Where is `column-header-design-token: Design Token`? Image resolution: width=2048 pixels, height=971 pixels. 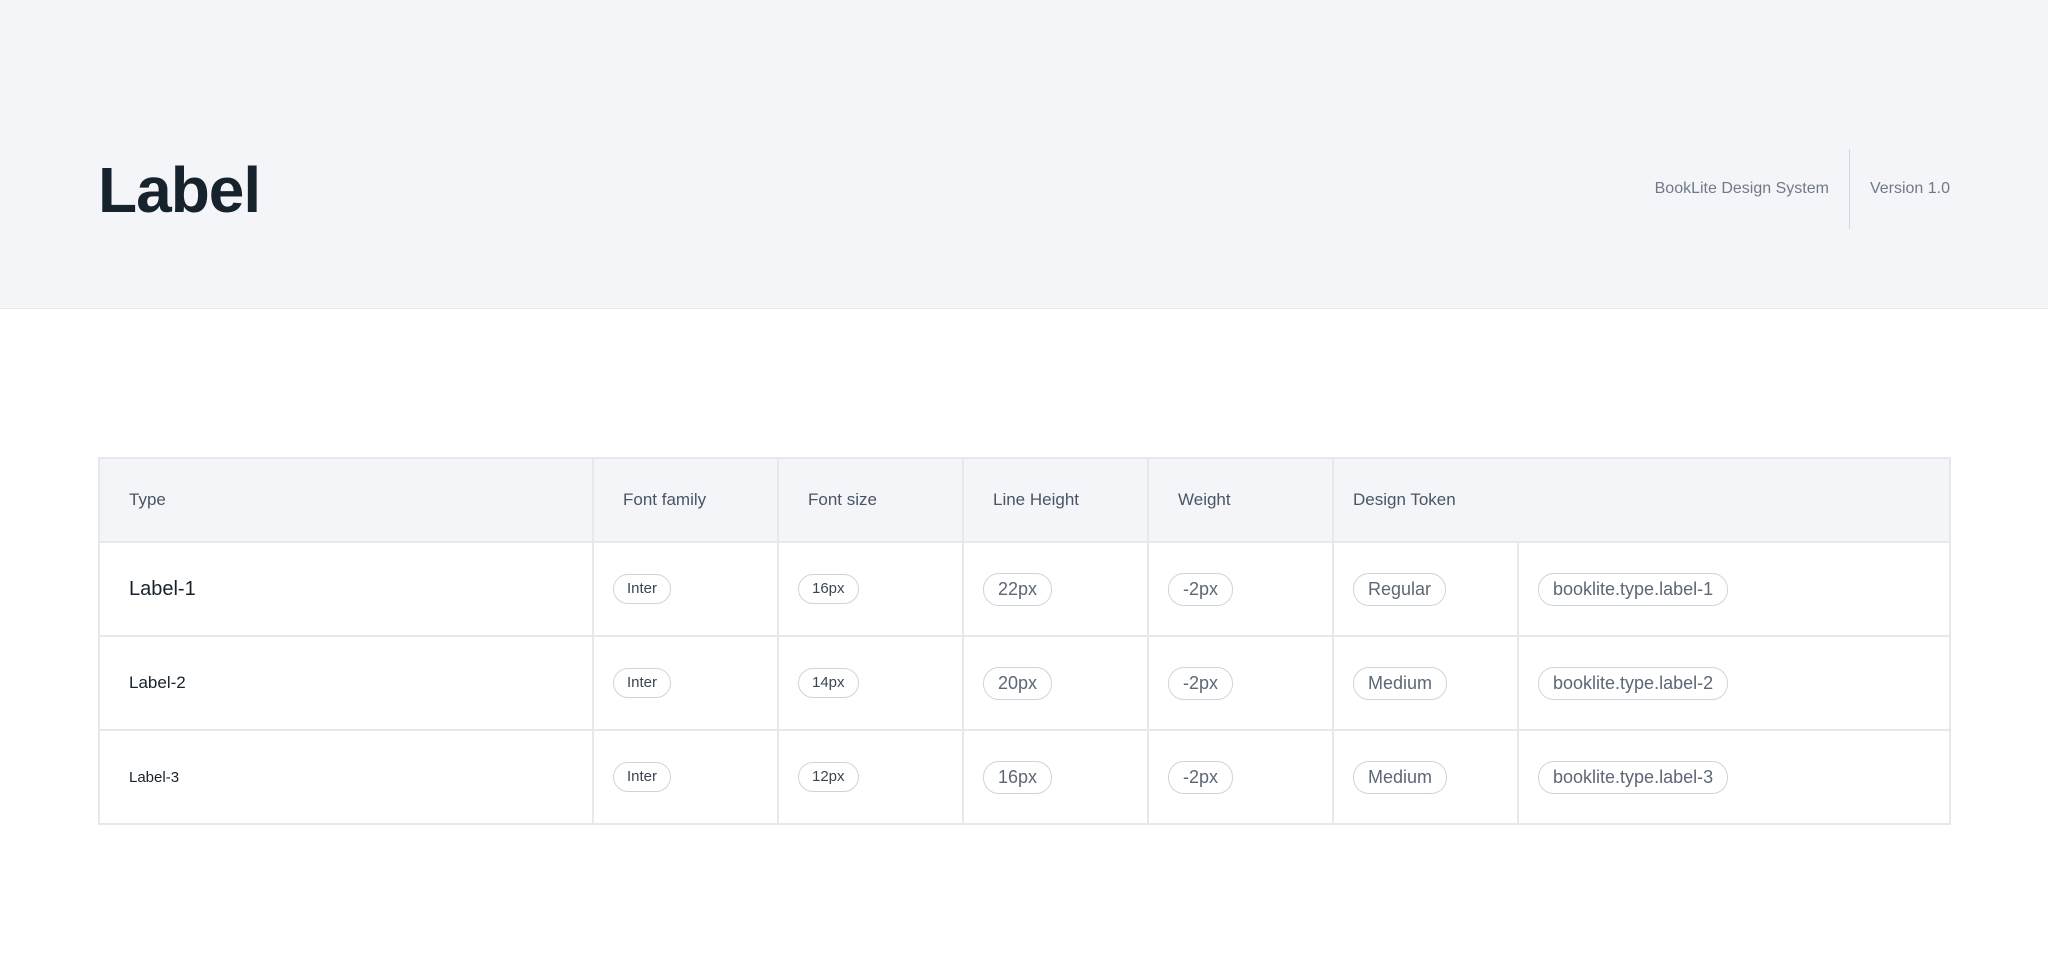
column-header-design-token: Design Token is located at coordinates (1641, 500).